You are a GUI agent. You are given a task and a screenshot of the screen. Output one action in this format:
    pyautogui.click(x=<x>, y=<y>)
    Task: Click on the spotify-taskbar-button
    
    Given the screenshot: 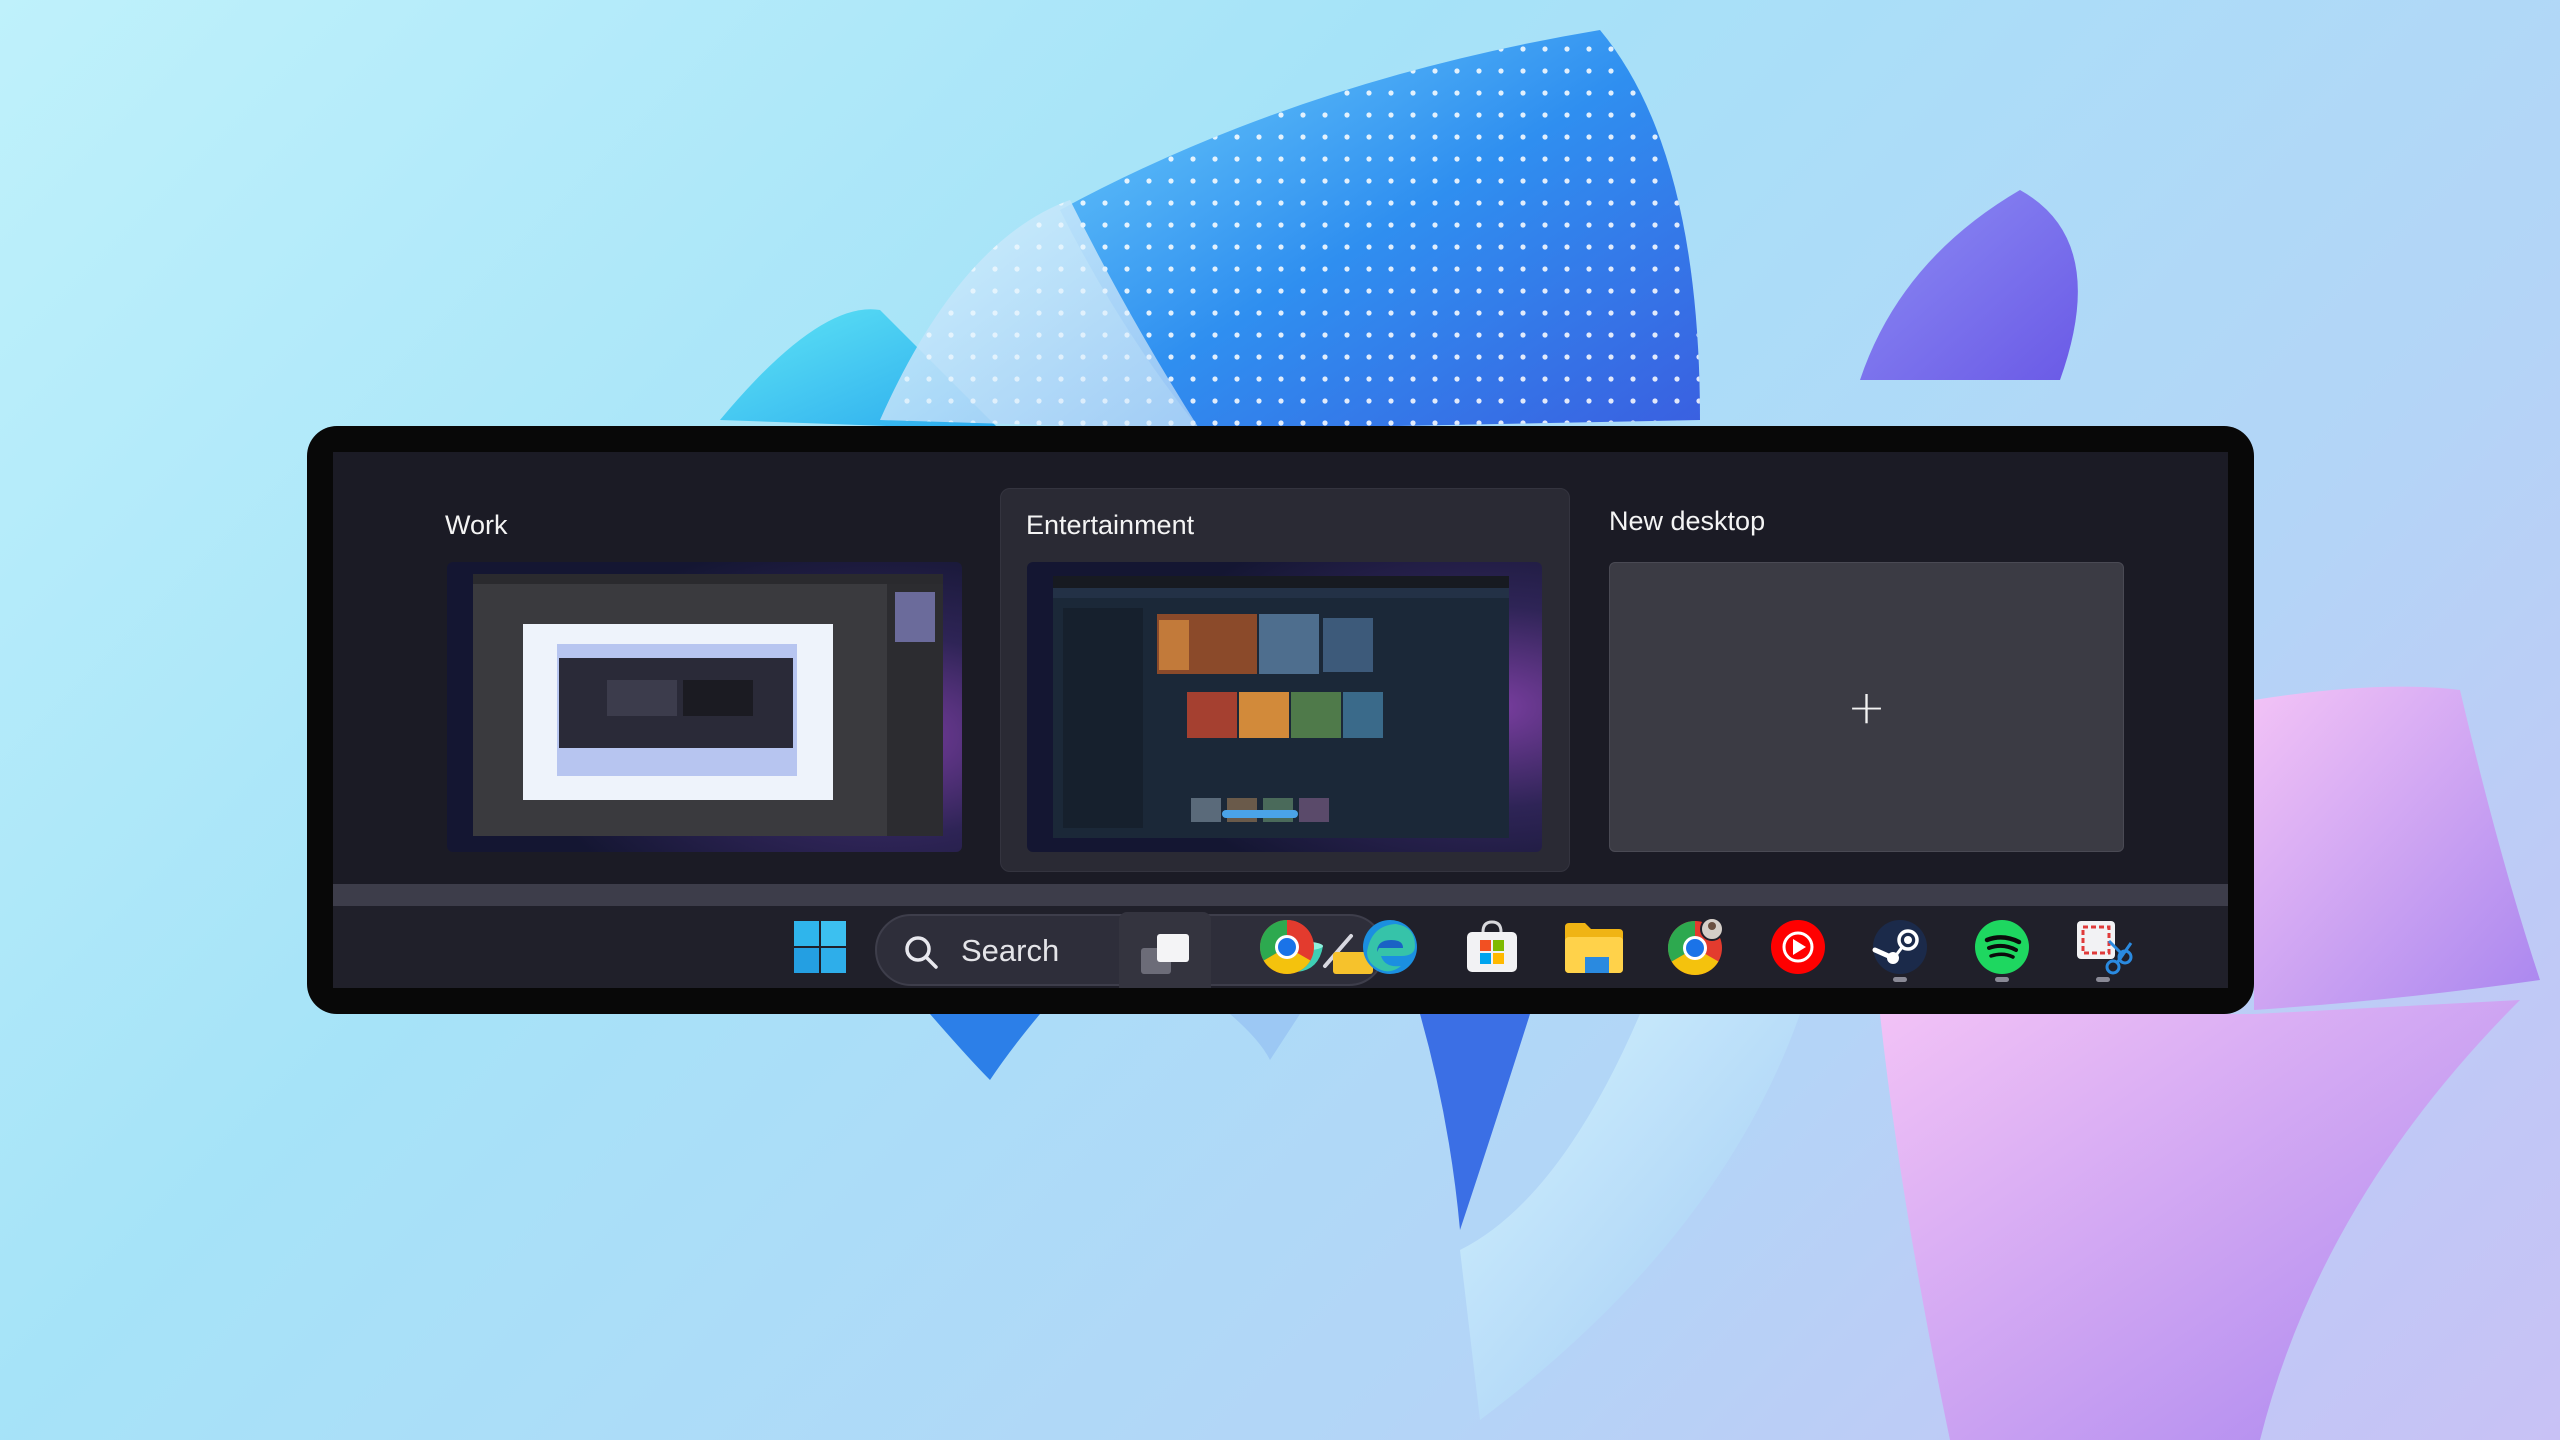 What is the action you would take?
    pyautogui.click(x=2002, y=947)
    